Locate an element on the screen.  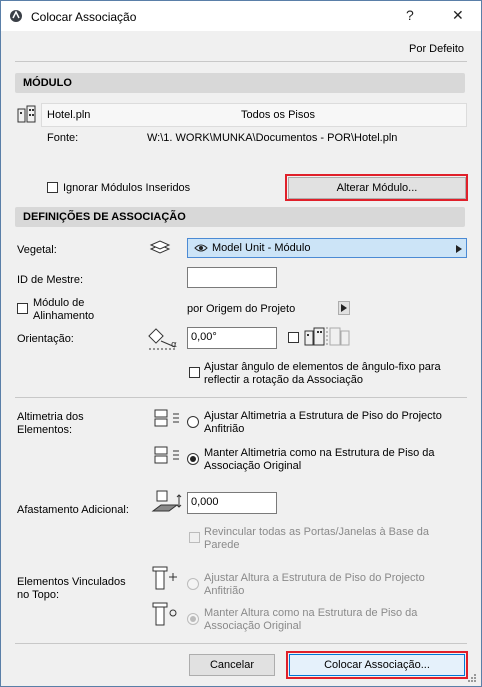
module-floors: Todos os Pisos is located at coordinates (278, 115).